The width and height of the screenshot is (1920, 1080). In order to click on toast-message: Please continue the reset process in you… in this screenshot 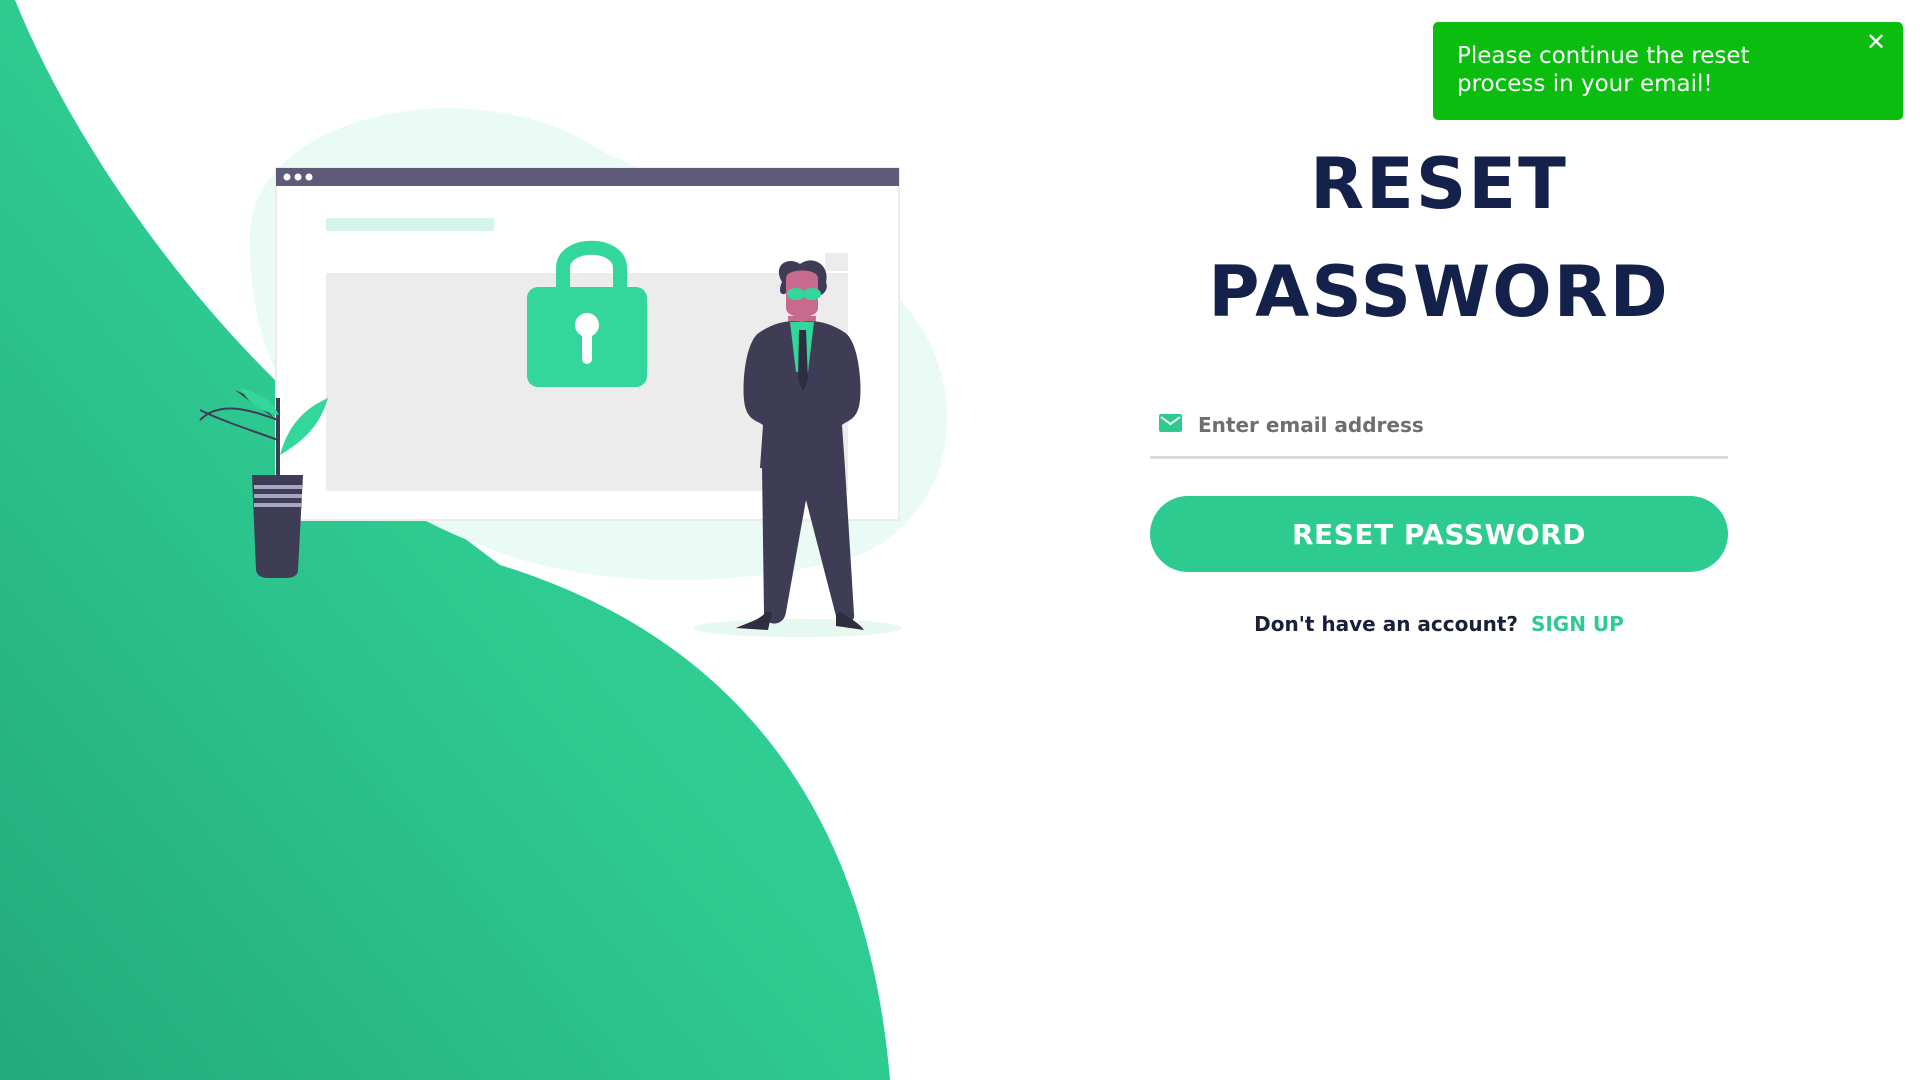, I will do `click(1603, 70)`.